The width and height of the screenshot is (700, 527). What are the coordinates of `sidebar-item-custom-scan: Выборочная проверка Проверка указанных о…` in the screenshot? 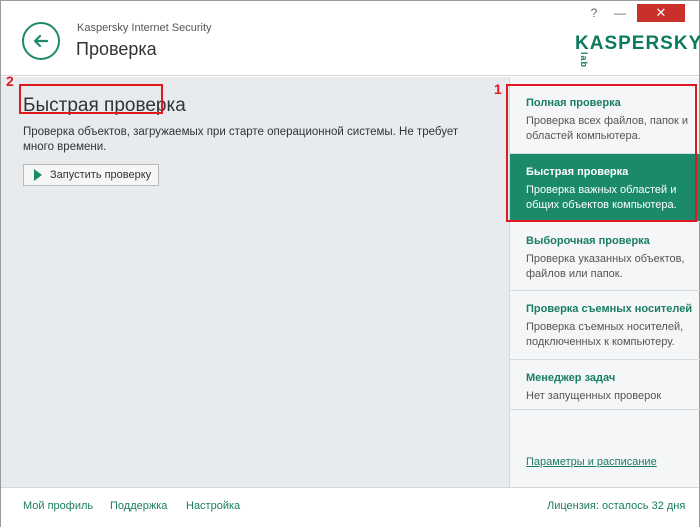 It's located at (605, 257).